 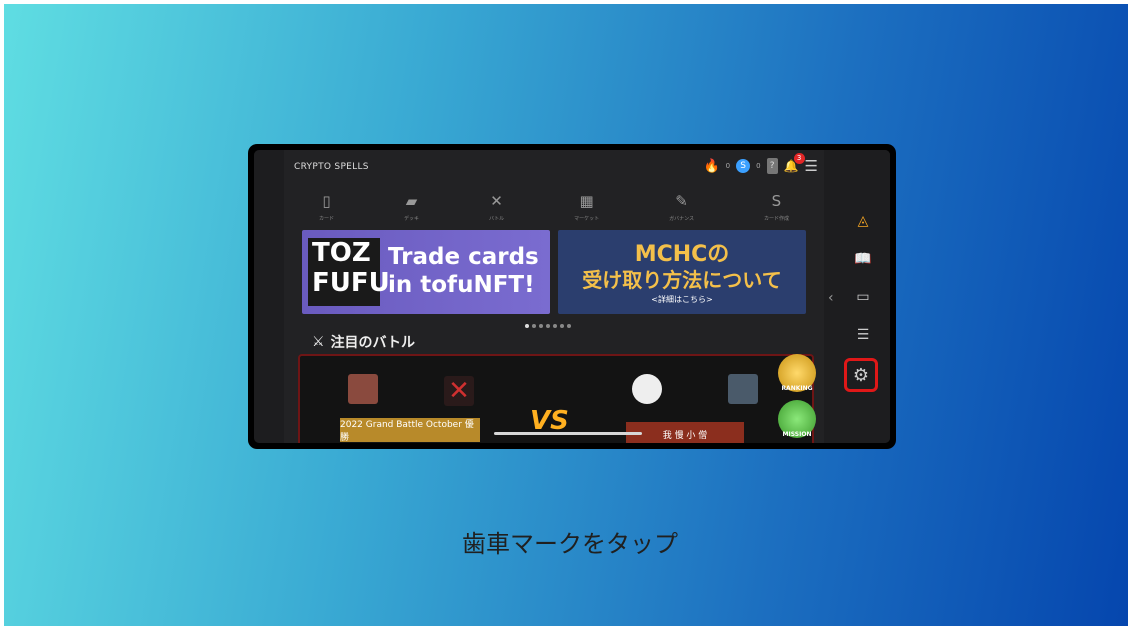 What do you see at coordinates (682, 280) in the screenshot?
I see `banner-subtitle: 受け取り方法について` at bounding box center [682, 280].